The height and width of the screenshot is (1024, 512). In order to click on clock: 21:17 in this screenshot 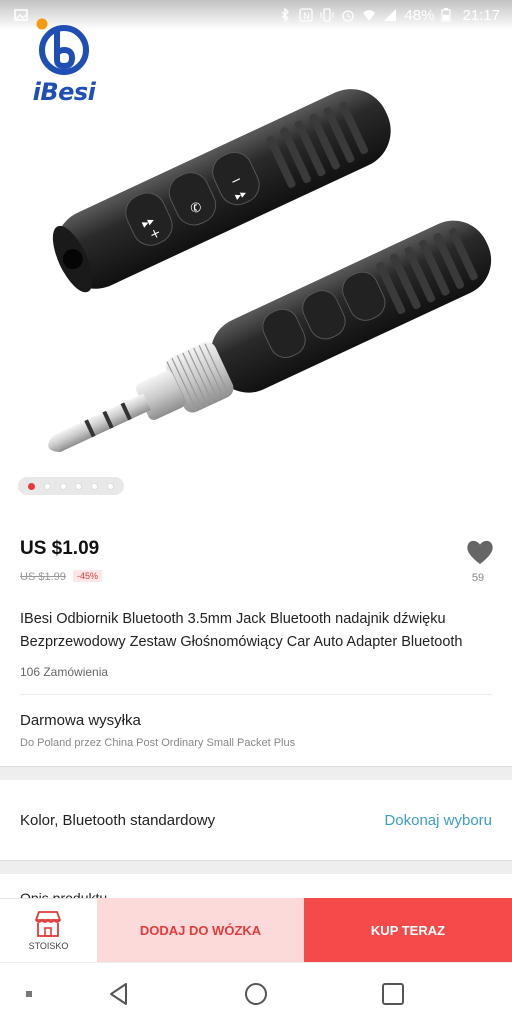, I will do `click(481, 15)`.